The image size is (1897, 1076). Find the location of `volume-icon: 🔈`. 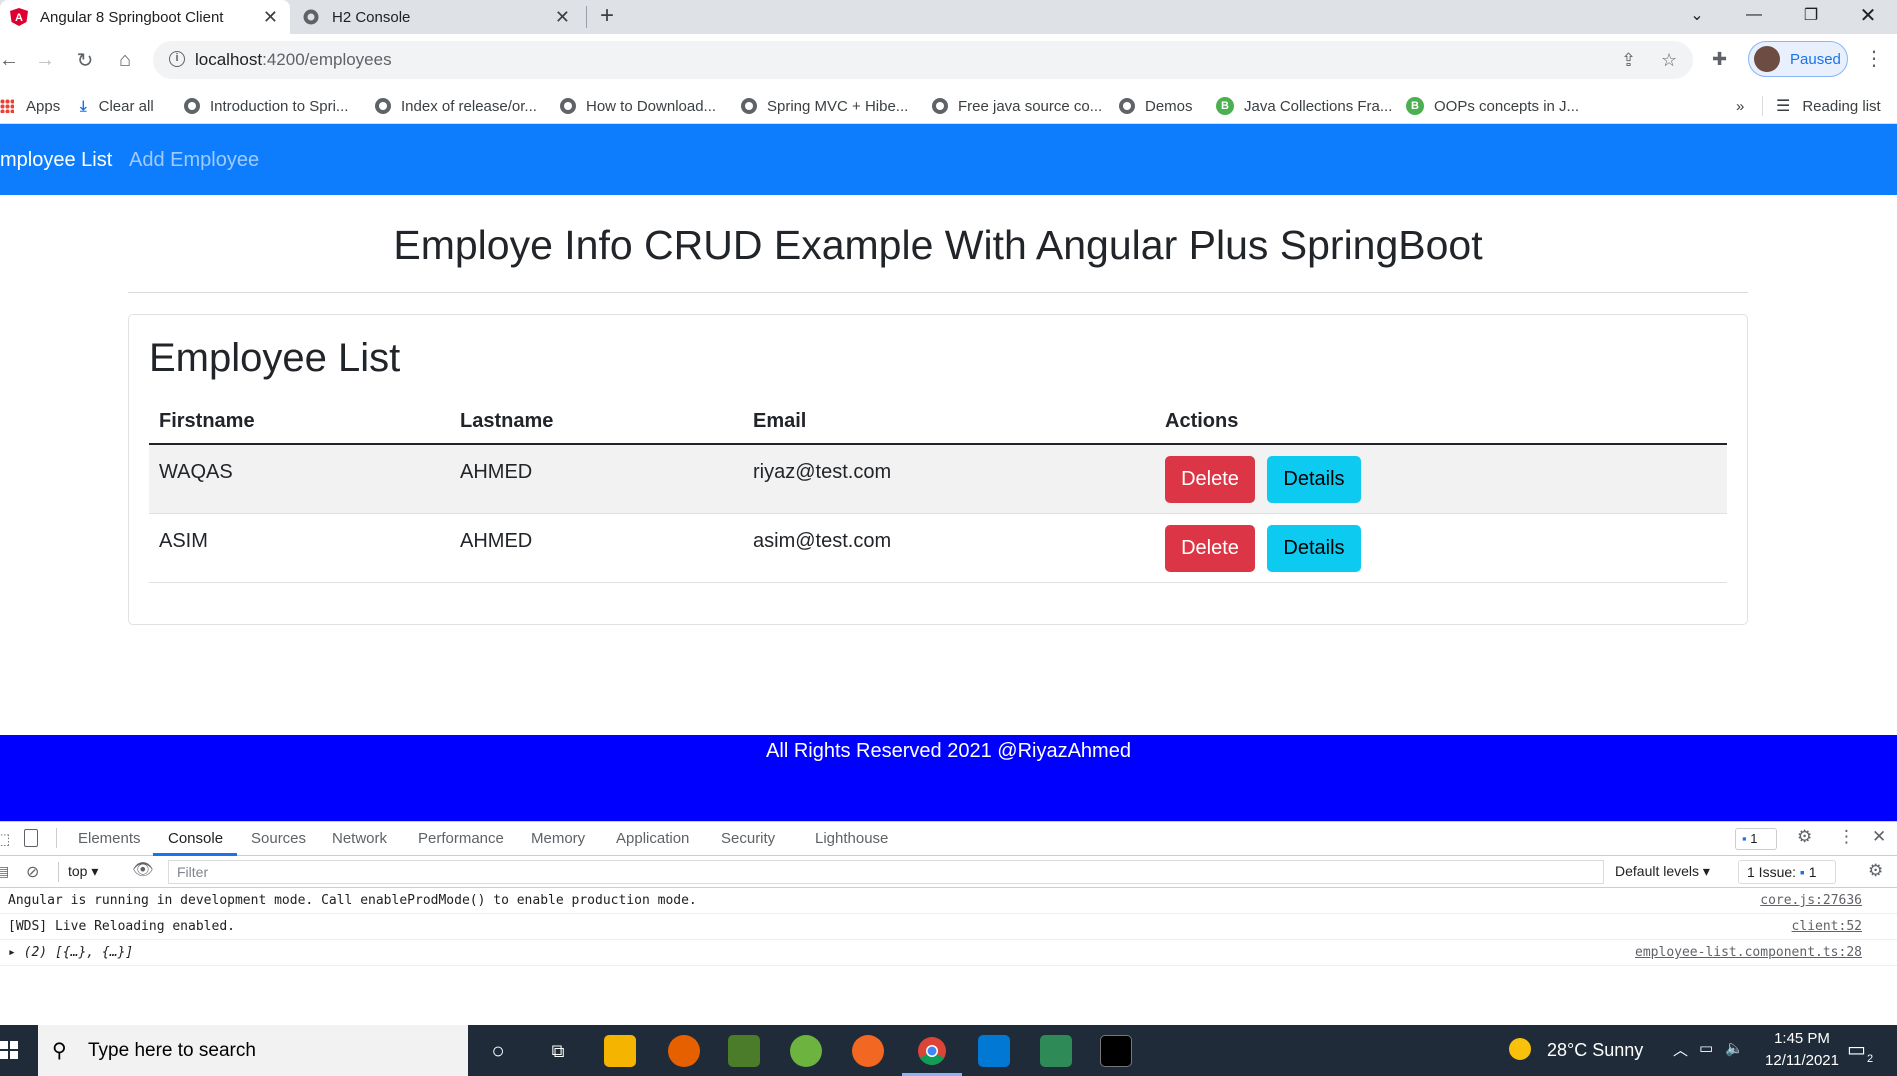

volume-icon: 🔈 is located at coordinates (1734, 1048).